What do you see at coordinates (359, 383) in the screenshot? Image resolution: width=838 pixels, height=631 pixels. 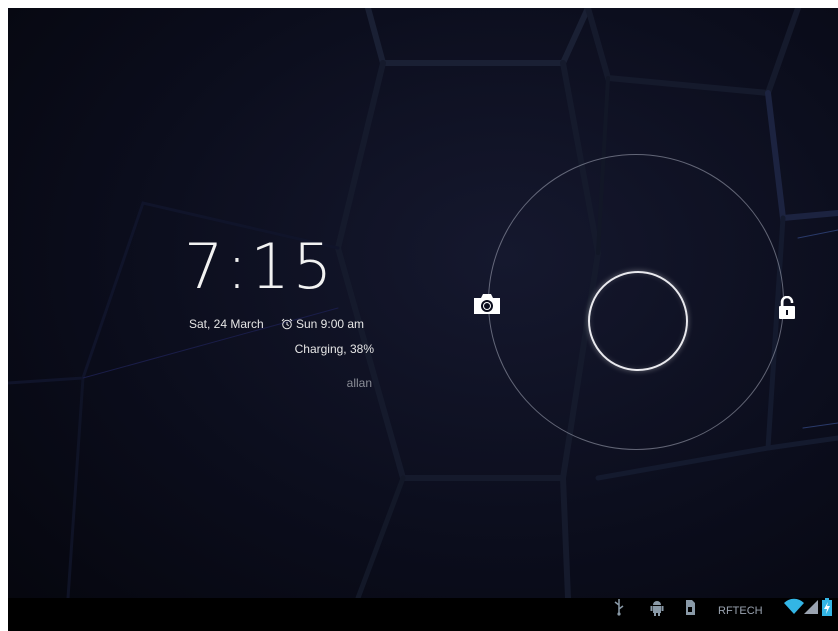 I see `owner-info: allan` at bounding box center [359, 383].